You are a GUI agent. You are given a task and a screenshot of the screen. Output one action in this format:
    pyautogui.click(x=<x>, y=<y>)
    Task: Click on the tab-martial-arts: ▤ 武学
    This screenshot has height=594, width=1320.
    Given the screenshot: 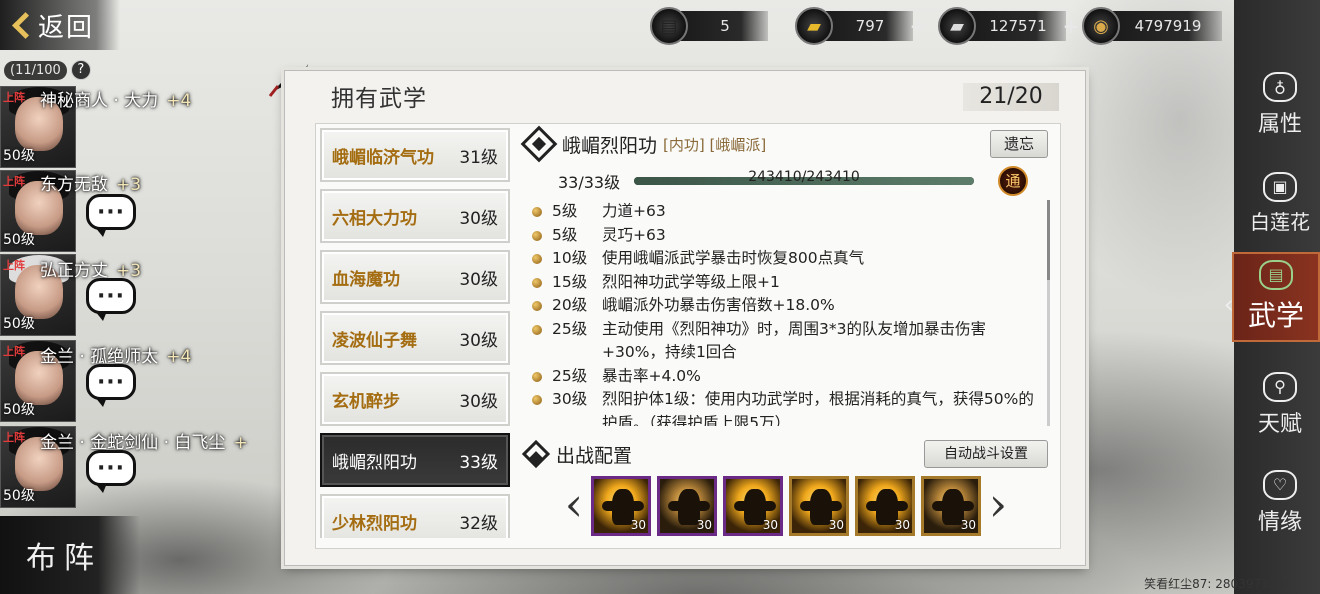 What is the action you would take?
    pyautogui.click(x=1276, y=297)
    